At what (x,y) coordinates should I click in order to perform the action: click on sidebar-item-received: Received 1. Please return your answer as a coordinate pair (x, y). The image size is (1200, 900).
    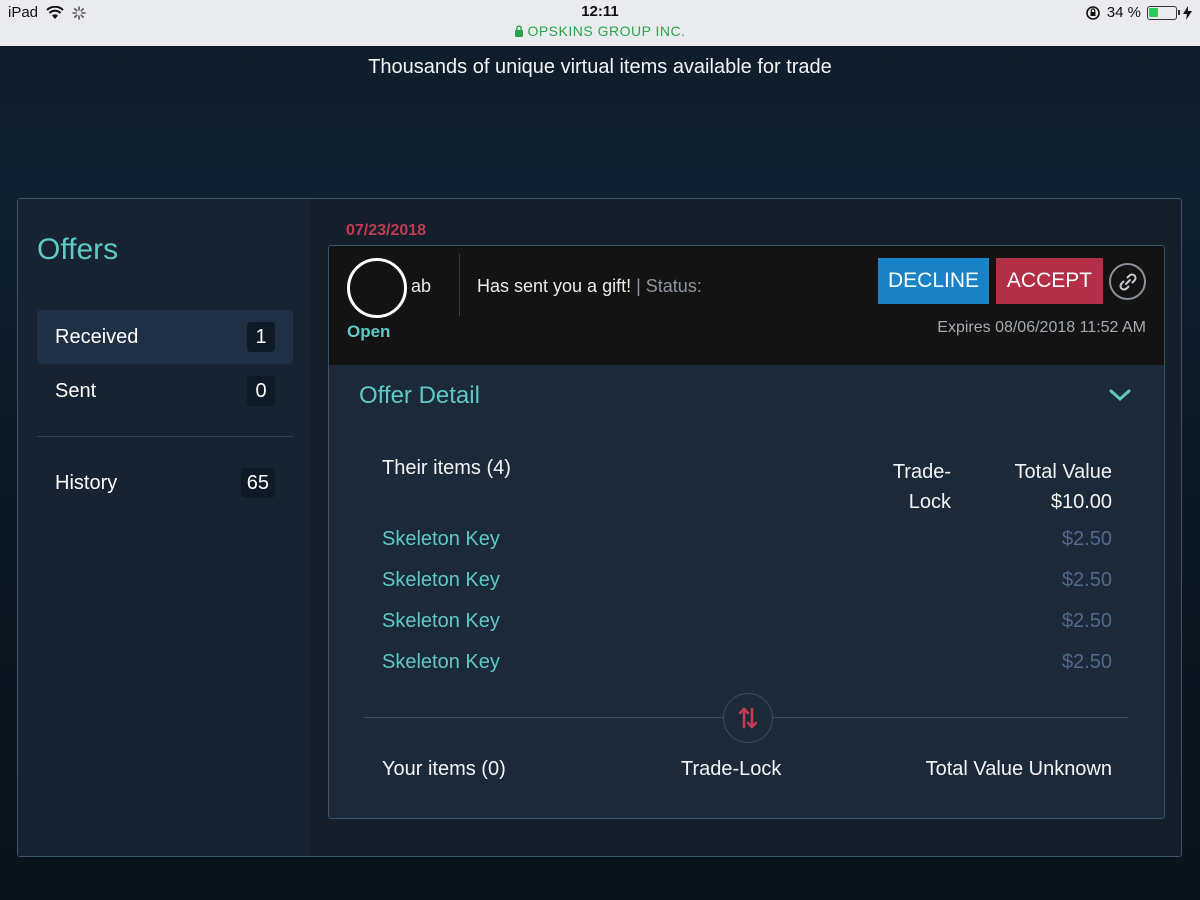
    Looking at the image, I should click on (165, 337).